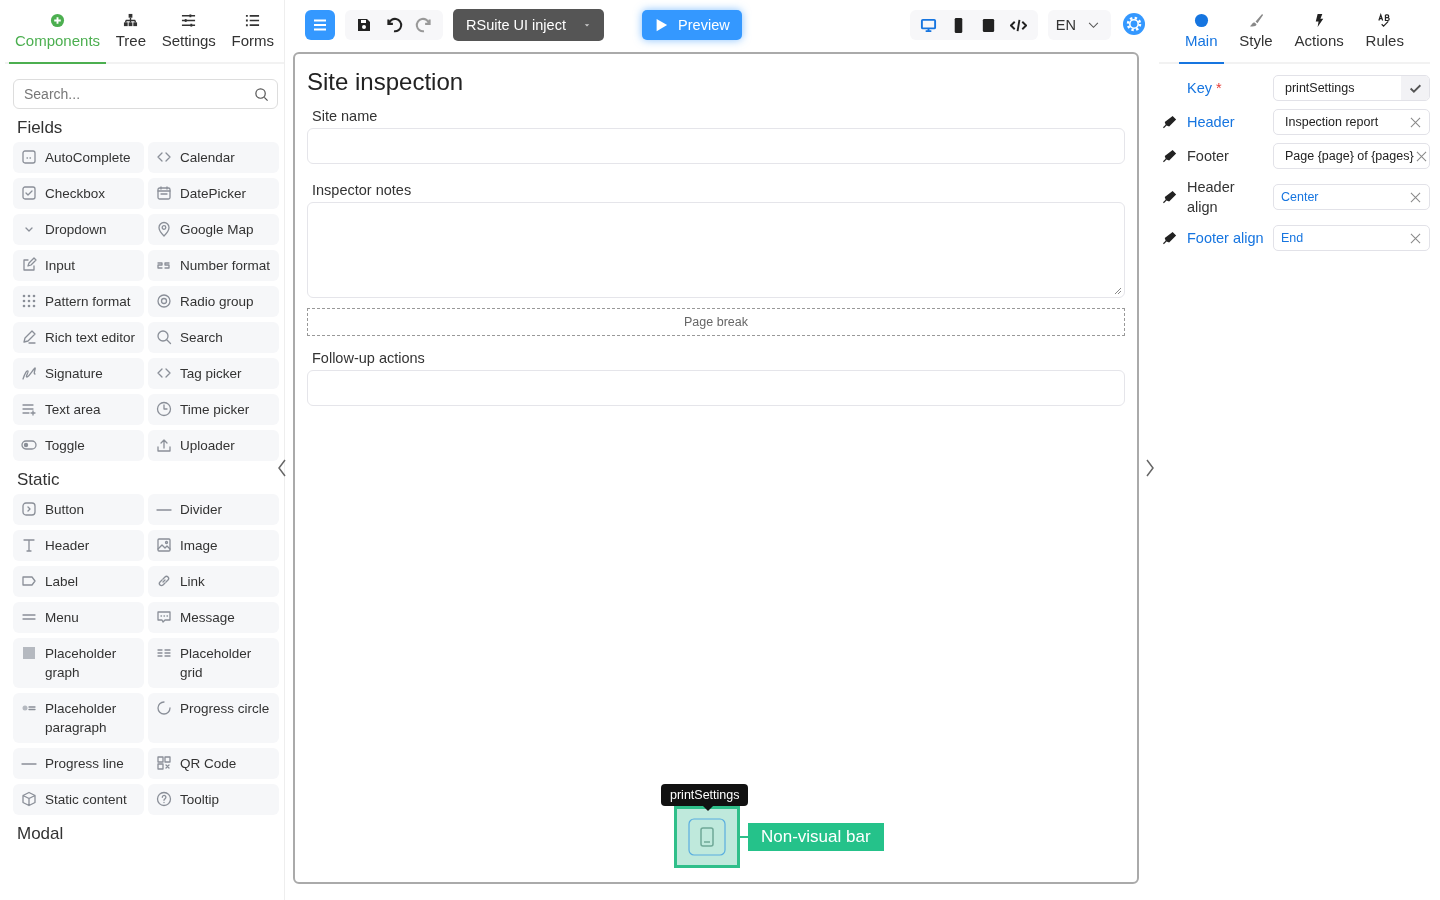 This screenshot has height=900, width=1440. What do you see at coordinates (78, 617) in the screenshot?
I see `component-item: Menu` at bounding box center [78, 617].